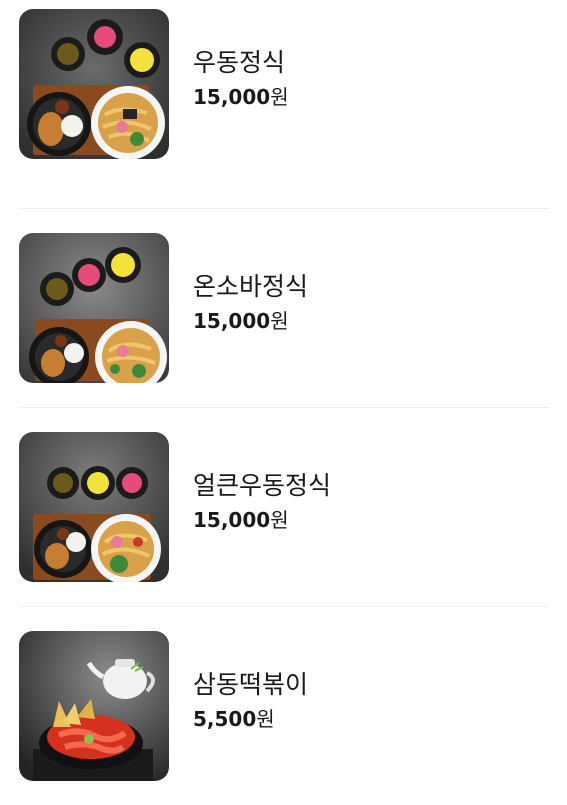  What do you see at coordinates (94, 84) in the screenshot?
I see `udon-set-photo` at bounding box center [94, 84].